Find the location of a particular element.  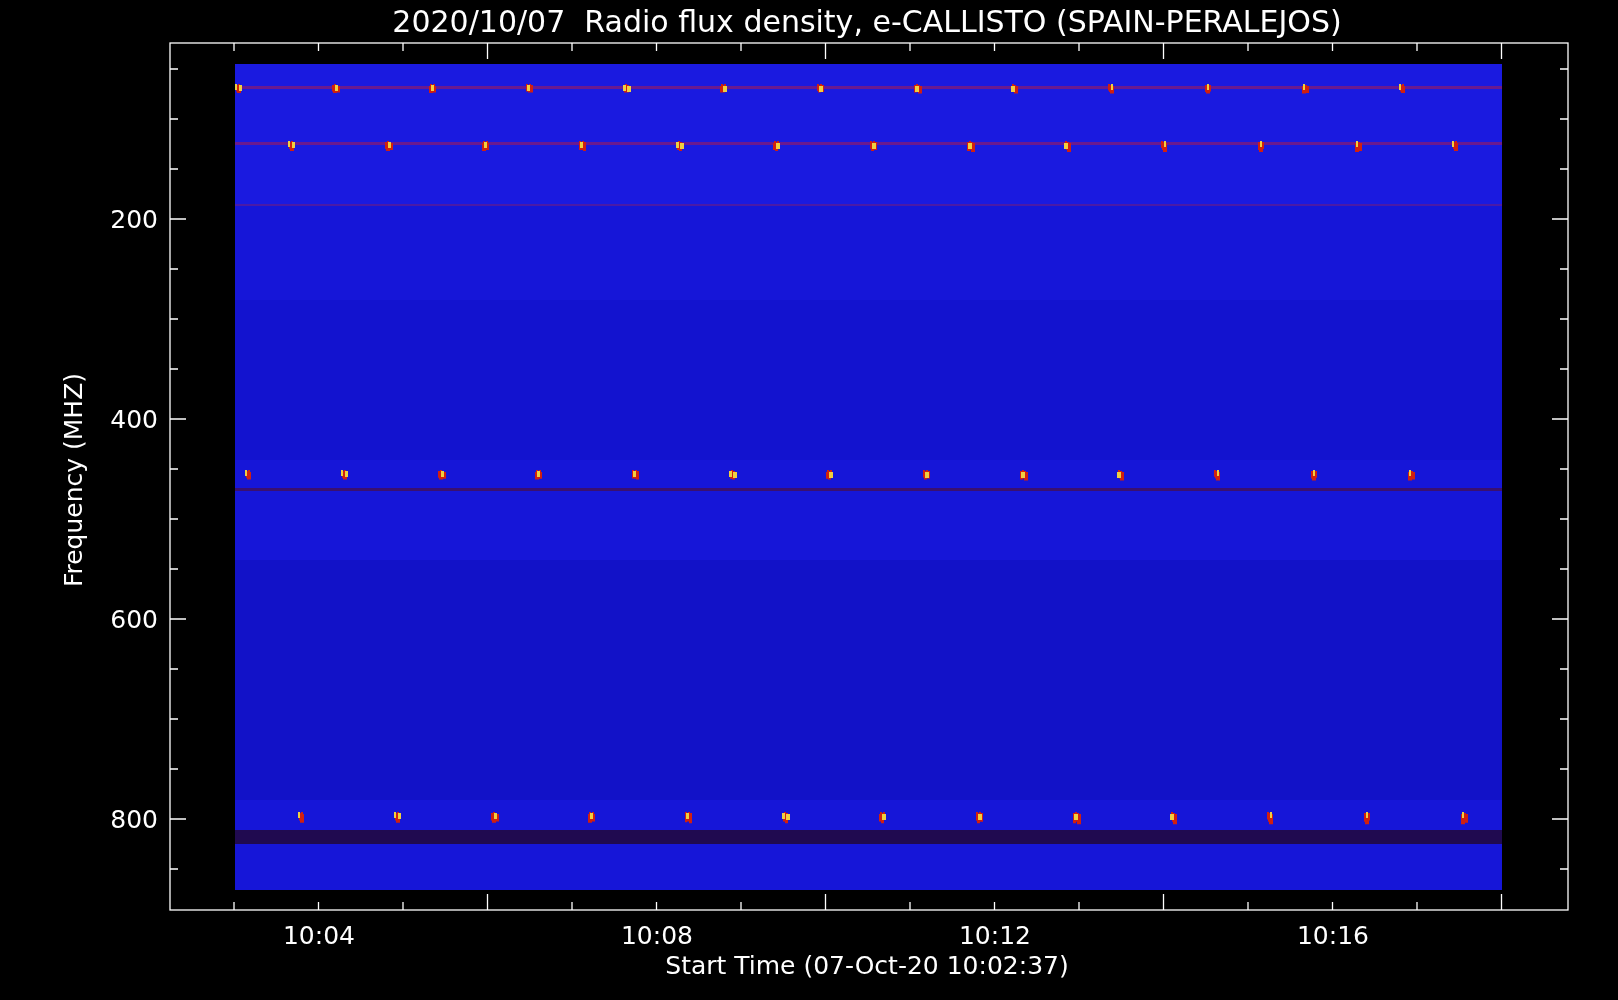

axis-title: Start Time (07-Oct-20 10:02:37) is located at coordinates (867, 965).